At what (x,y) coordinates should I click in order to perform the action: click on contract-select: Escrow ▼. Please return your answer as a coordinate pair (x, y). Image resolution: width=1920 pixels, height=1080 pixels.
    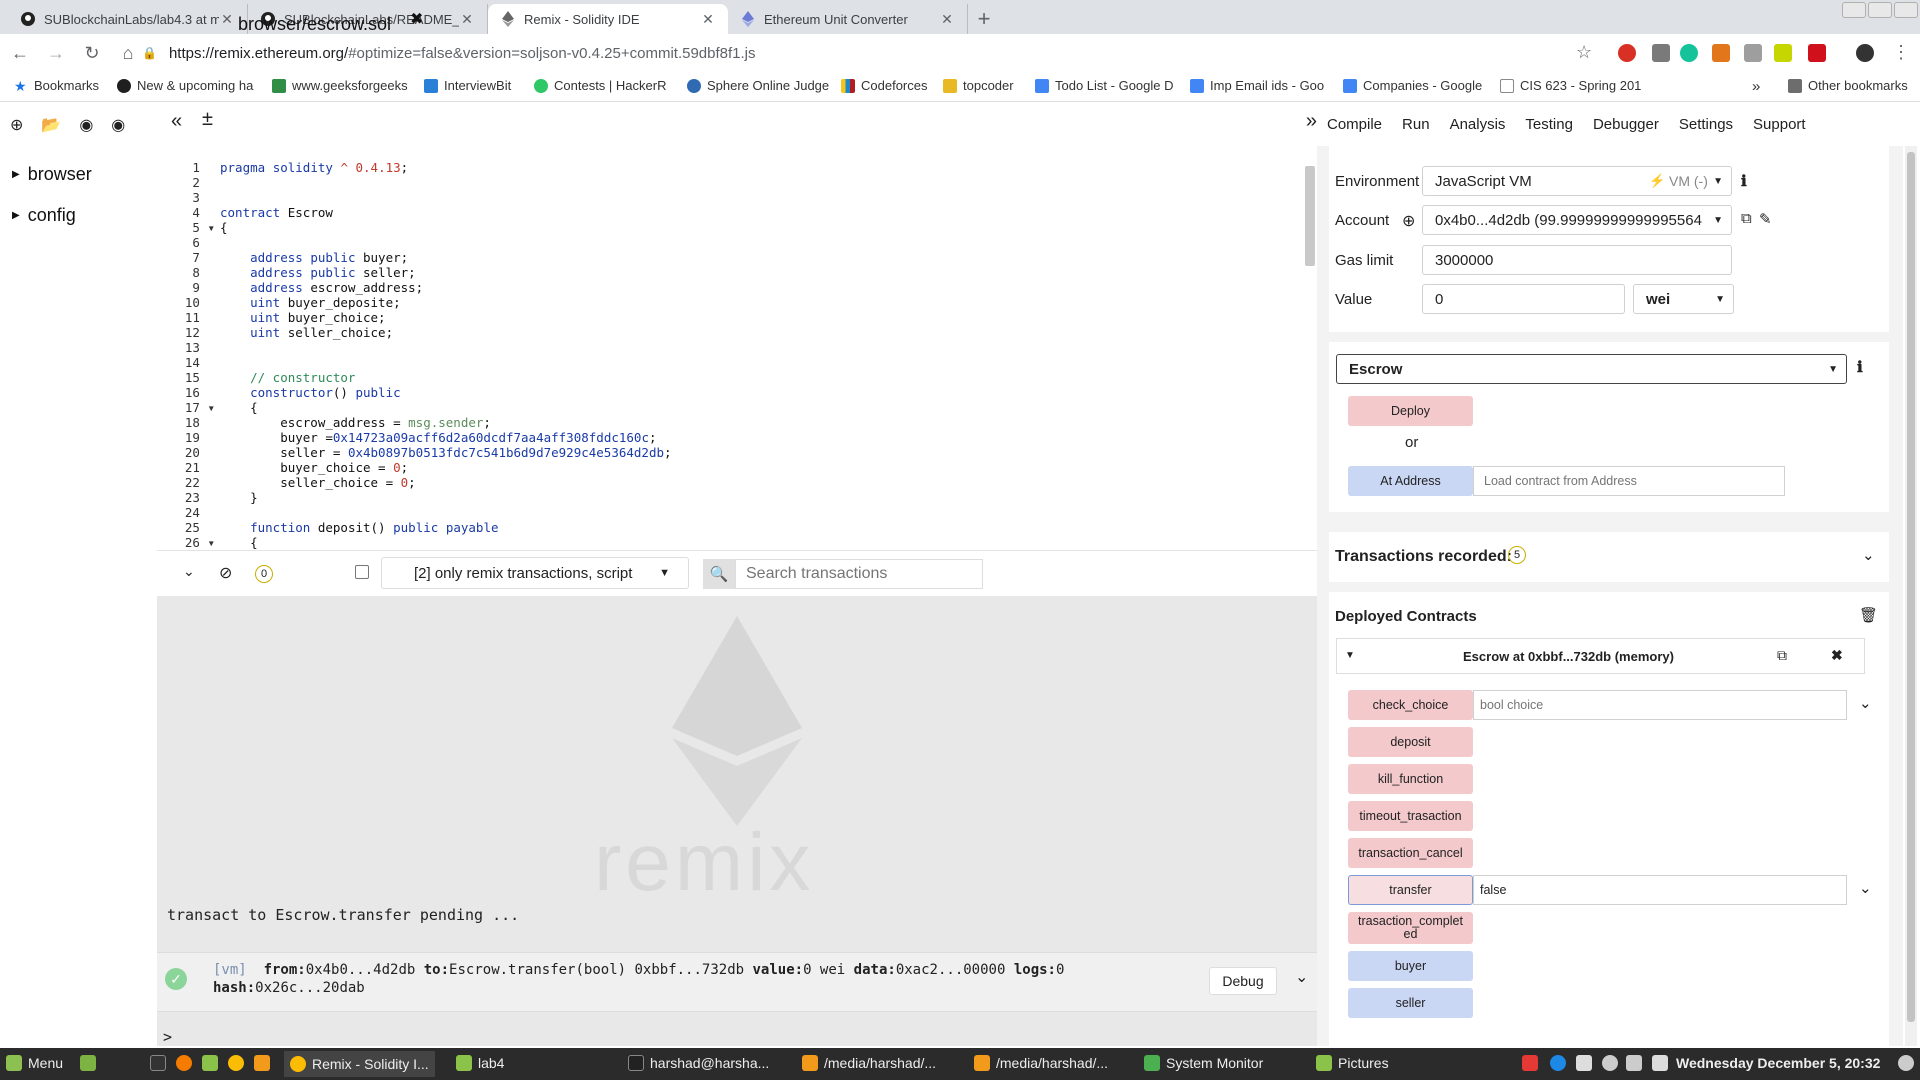
    Looking at the image, I should click on (1591, 369).